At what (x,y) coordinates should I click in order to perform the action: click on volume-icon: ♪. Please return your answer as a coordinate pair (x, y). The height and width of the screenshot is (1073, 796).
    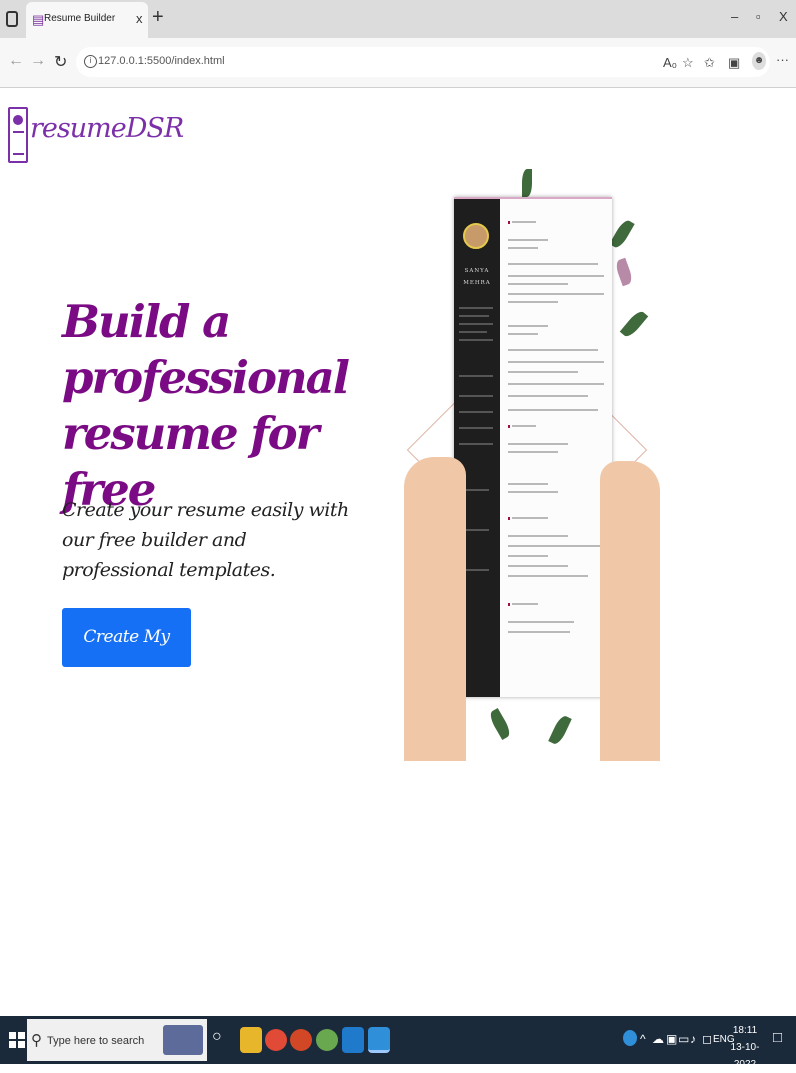
    Looking at the image, I should click on (693, 1039).